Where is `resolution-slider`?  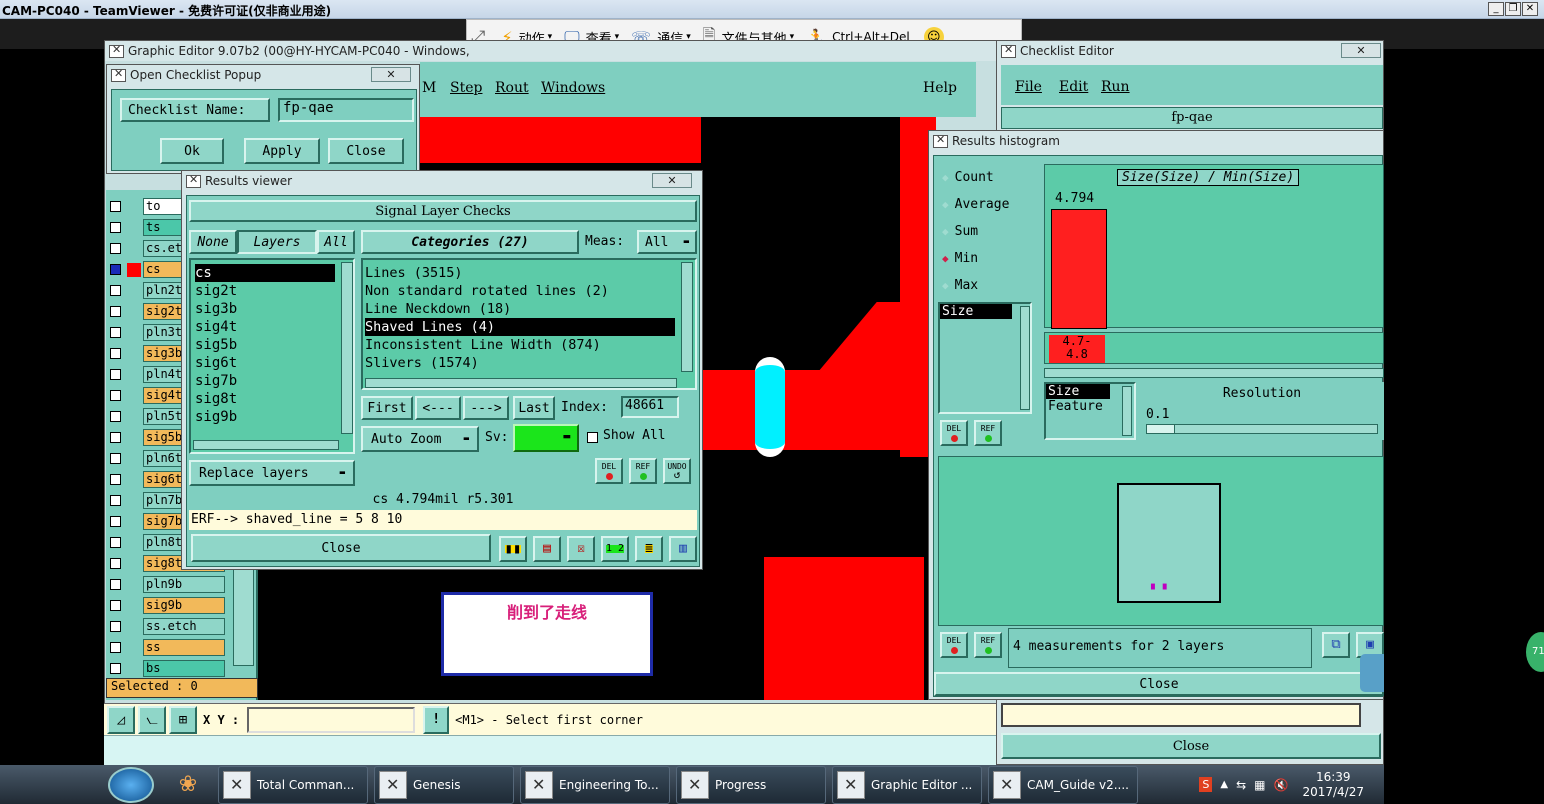
resolution-slider is located at coordinates (1262, 429).